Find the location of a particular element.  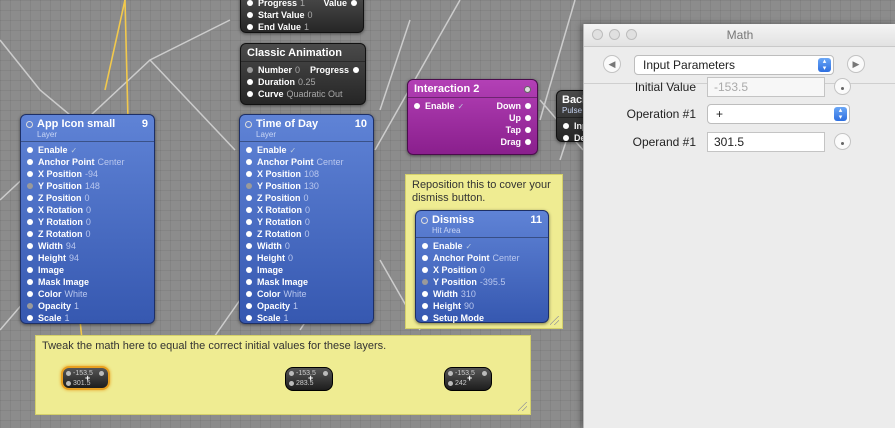

math-node-3: -153.5 +242 is located at coordinates (468, 379).